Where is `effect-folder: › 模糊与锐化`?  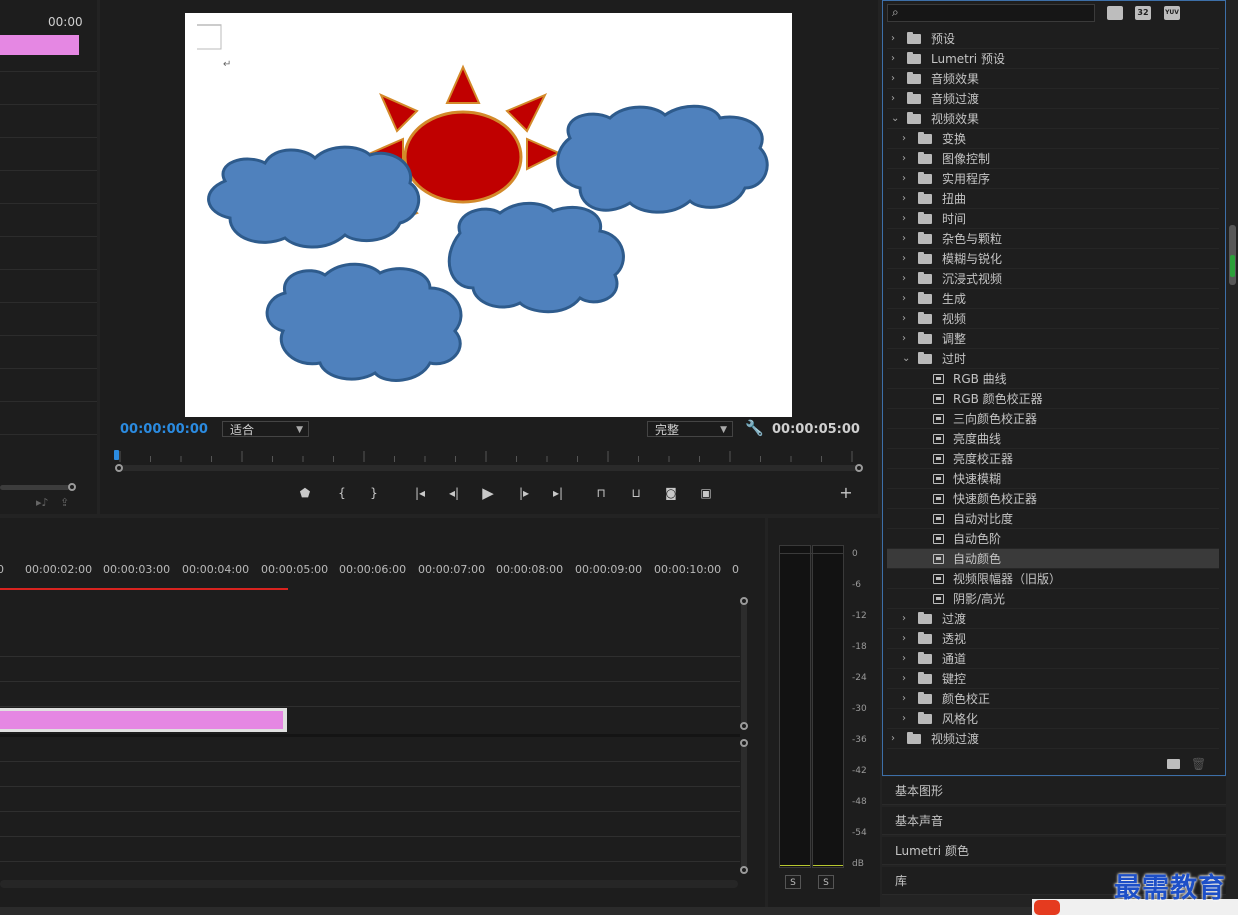
effect-folder: › 模糊与锐化 is located at coordinates (1053, 259).